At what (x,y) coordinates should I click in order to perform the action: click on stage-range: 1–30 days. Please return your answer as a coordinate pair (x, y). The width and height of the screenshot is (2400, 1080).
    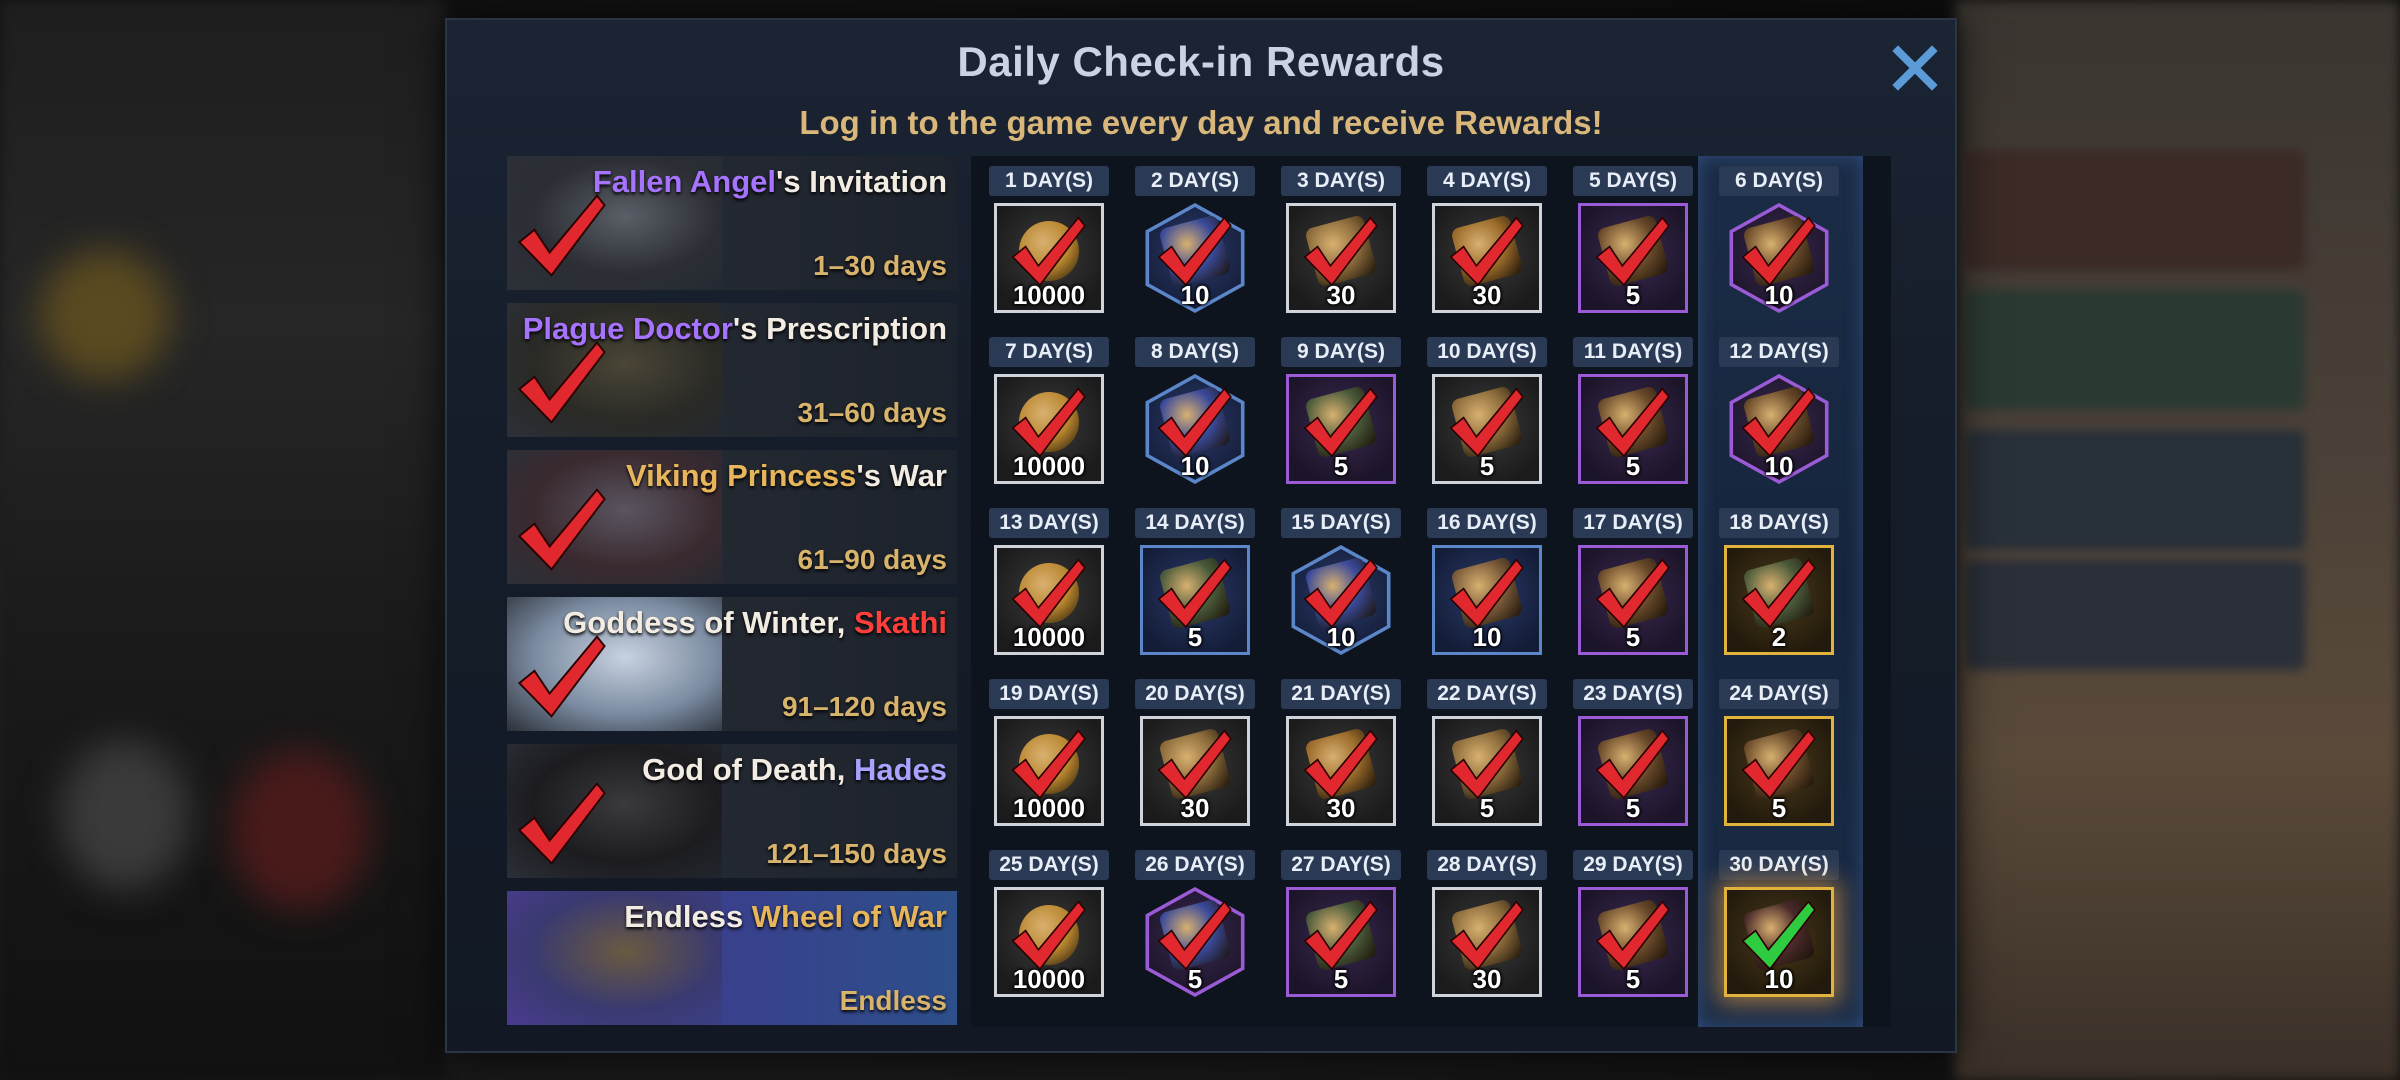
    Looking at the image, I should click on (880, 265).